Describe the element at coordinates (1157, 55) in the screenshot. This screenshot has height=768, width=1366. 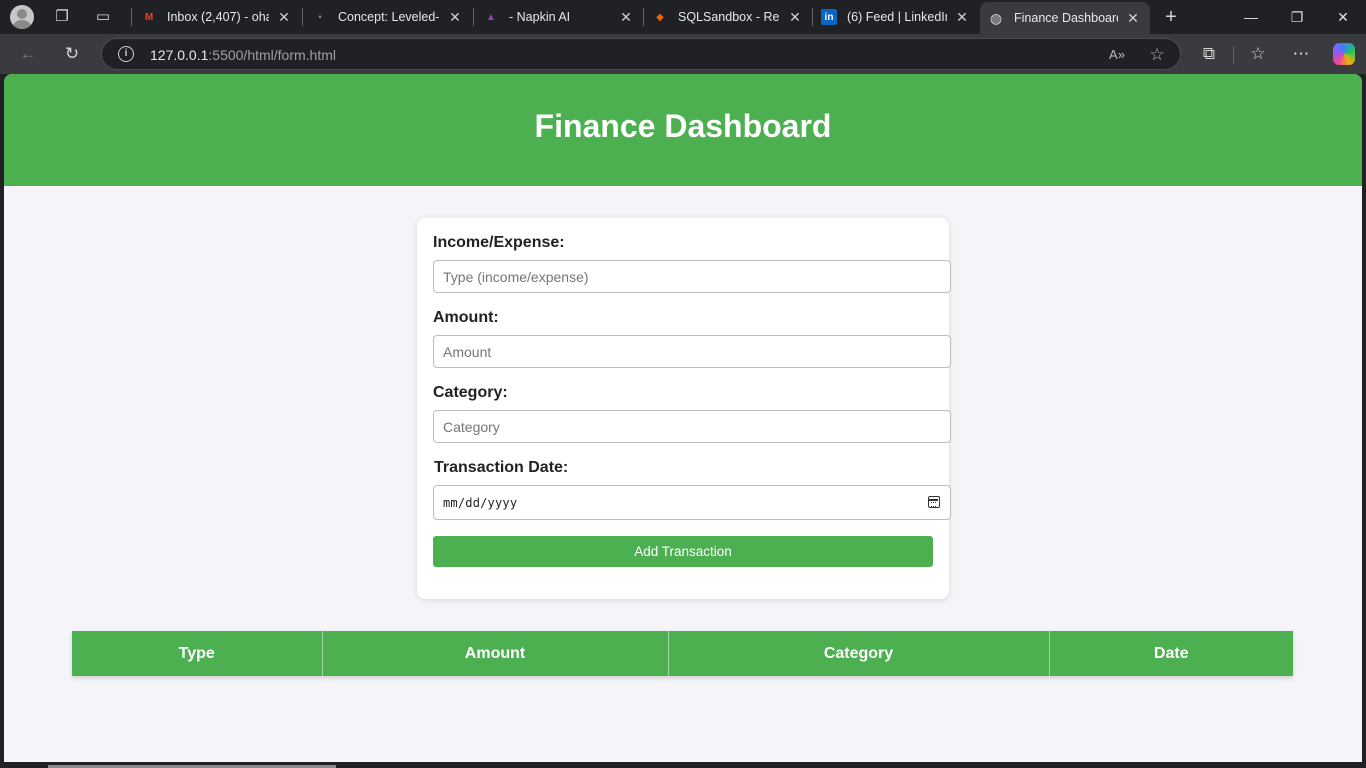
I see `favorite-star-icon: ☆` at that location.